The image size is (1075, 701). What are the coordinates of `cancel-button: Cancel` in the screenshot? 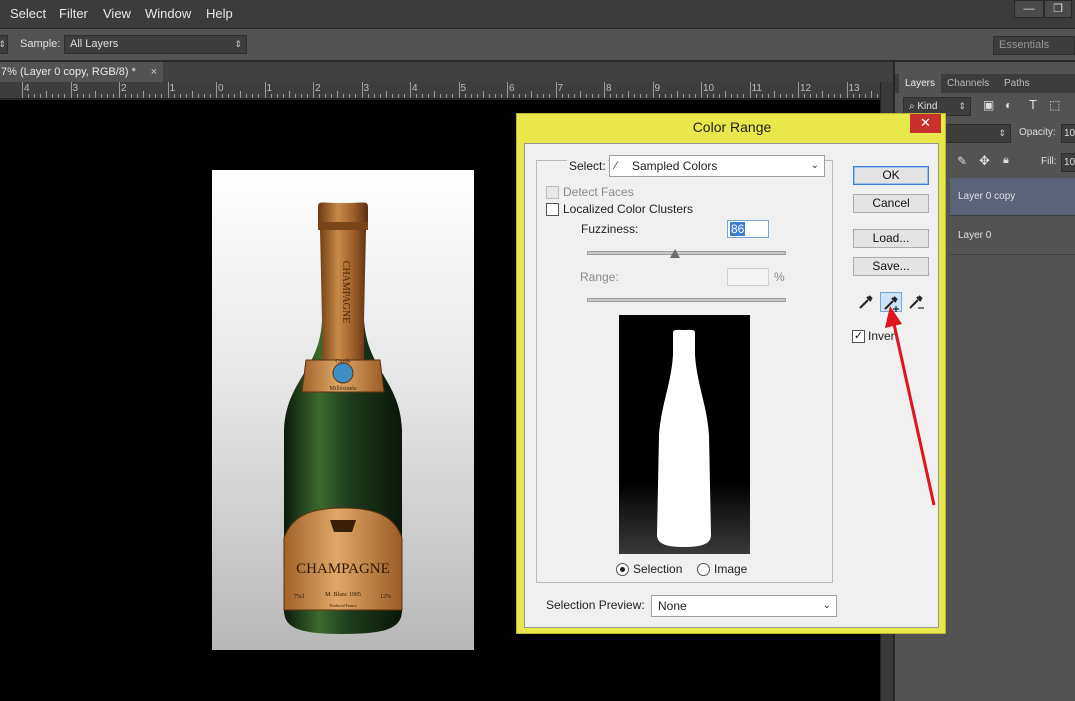 It's located at (891, 203).